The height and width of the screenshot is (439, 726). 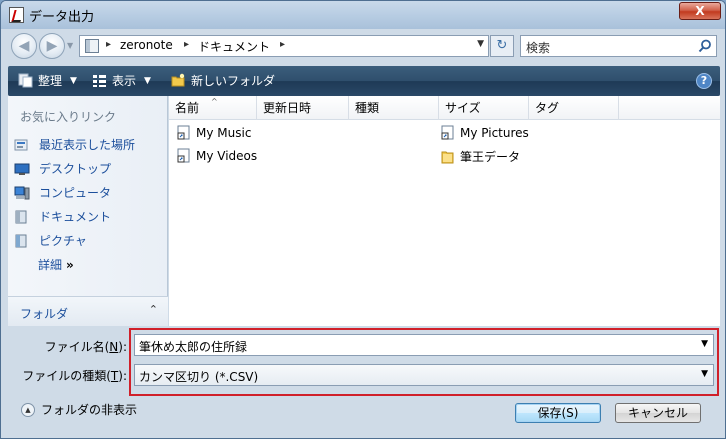 I want to click on close-button: X, so click(x=700, y=11).